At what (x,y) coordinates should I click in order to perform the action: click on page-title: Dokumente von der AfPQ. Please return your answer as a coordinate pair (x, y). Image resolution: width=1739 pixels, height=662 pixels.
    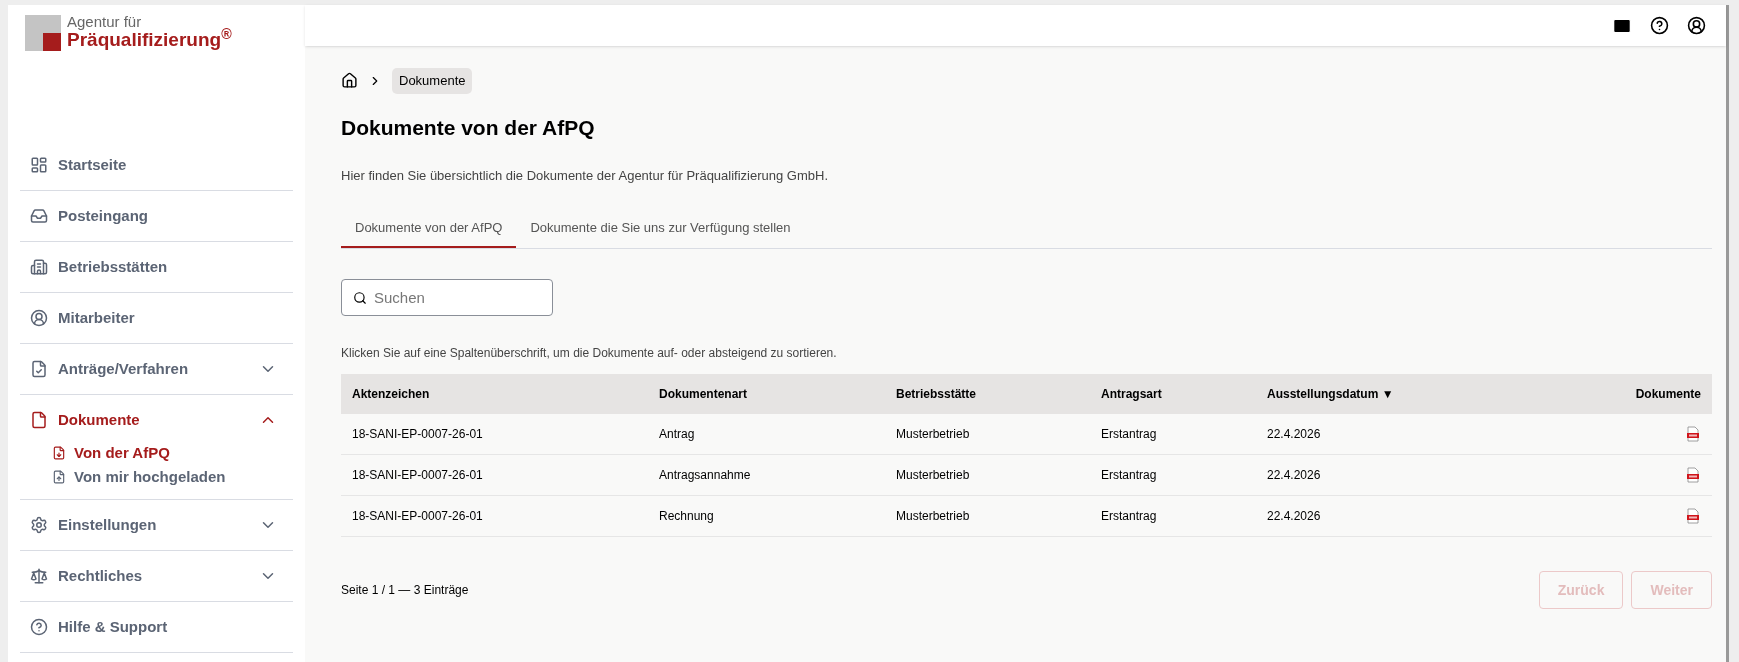
    Looking at the image, I should click on (468, 127).